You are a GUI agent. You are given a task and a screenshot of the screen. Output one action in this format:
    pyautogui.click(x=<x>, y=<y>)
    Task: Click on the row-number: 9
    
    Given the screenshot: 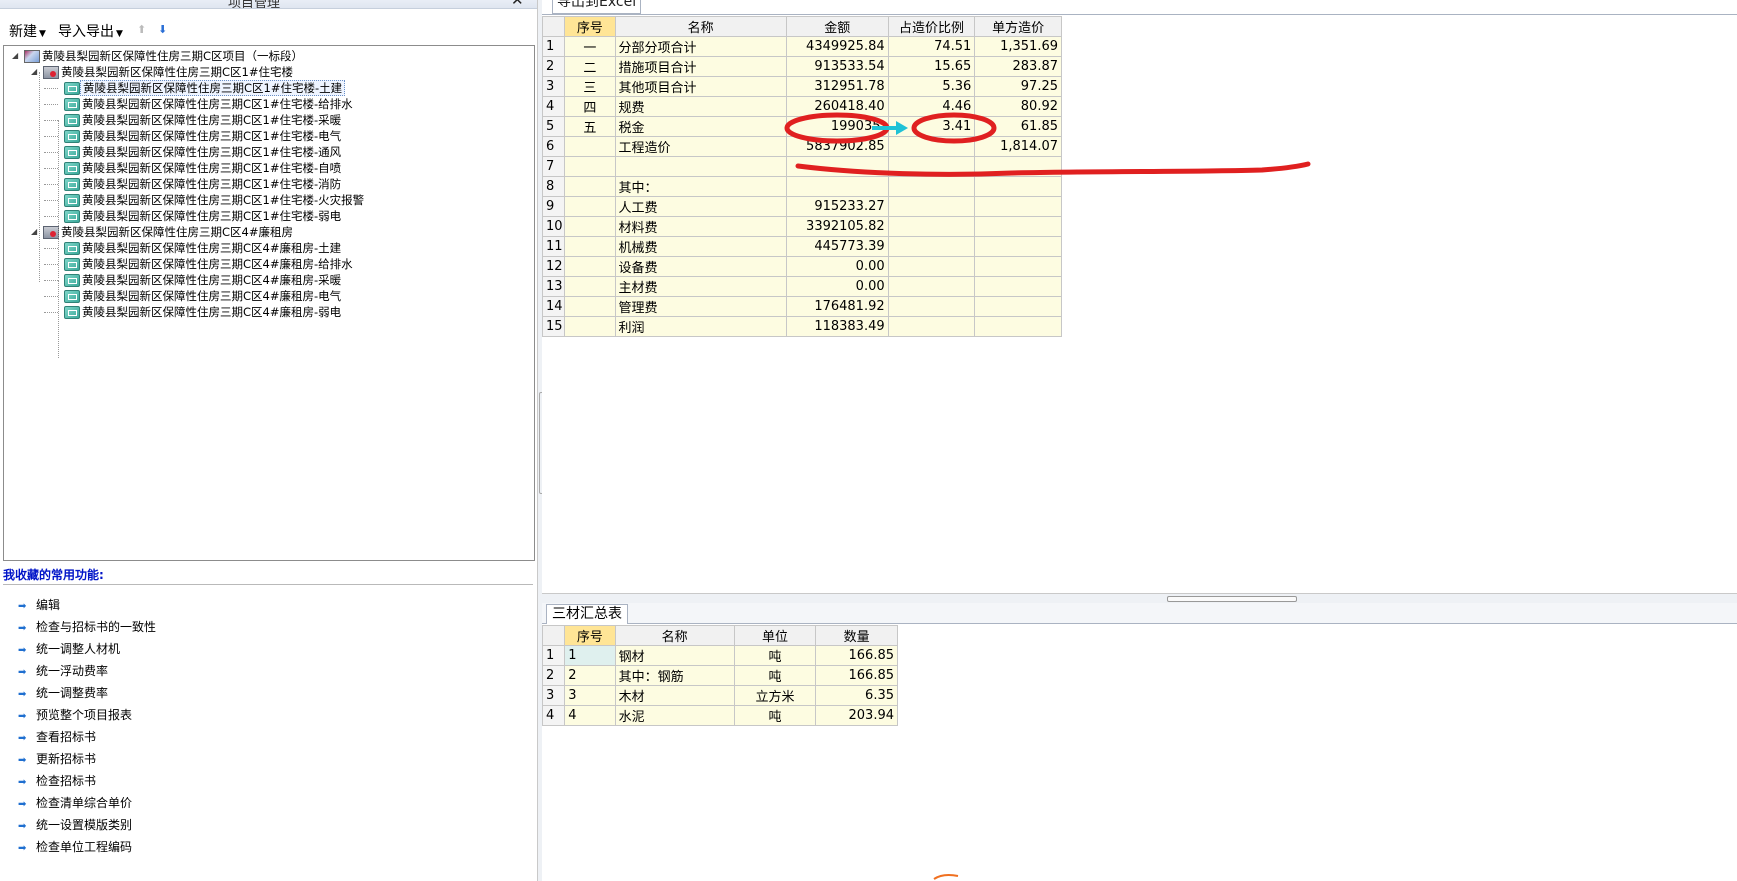 What is the action you would take?
    pyautogui.click(x=553, y=206)
    